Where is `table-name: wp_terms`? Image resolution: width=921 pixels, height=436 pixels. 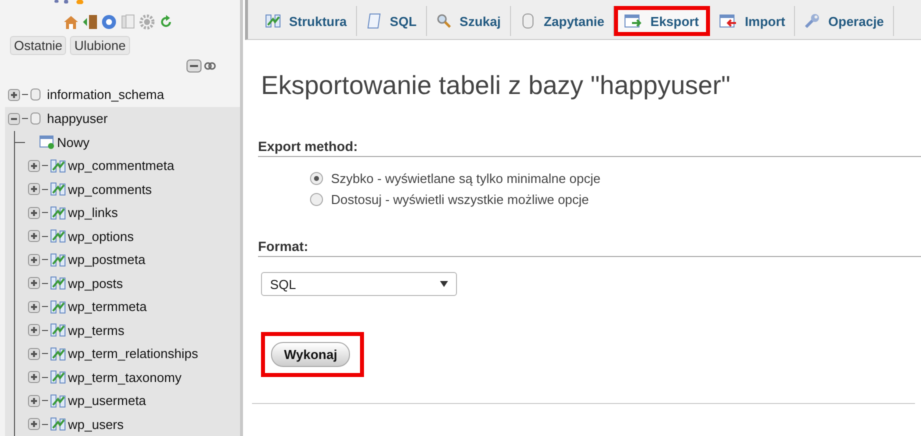 table-name: wp_terms is located at coordinates (96, 330).